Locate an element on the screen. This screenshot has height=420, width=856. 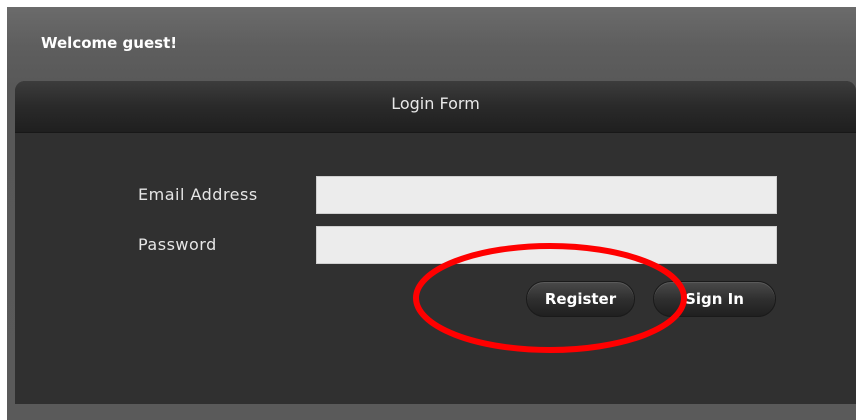
email-label: Email Address is located at coordinates (198, 194).